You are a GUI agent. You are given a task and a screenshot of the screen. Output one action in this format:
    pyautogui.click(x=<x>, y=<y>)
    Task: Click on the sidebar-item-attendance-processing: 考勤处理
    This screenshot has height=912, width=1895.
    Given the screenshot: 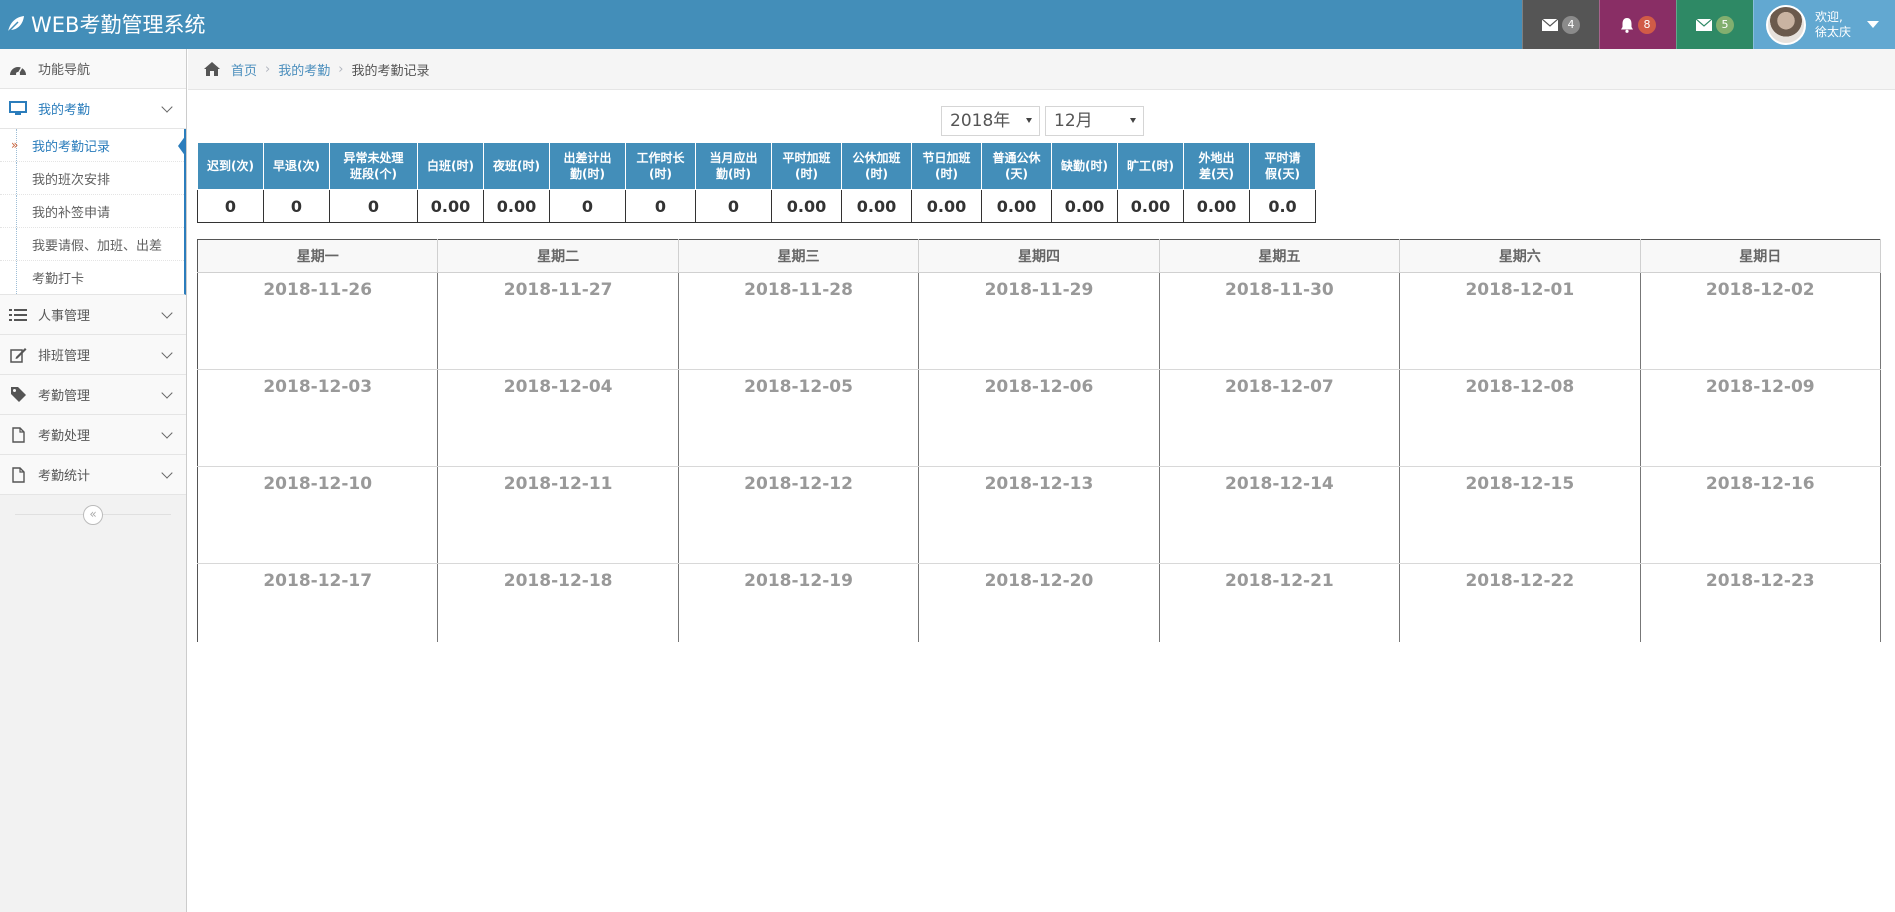 What is the action you would take?
    pyautogui.click(x=93, y=435)
    